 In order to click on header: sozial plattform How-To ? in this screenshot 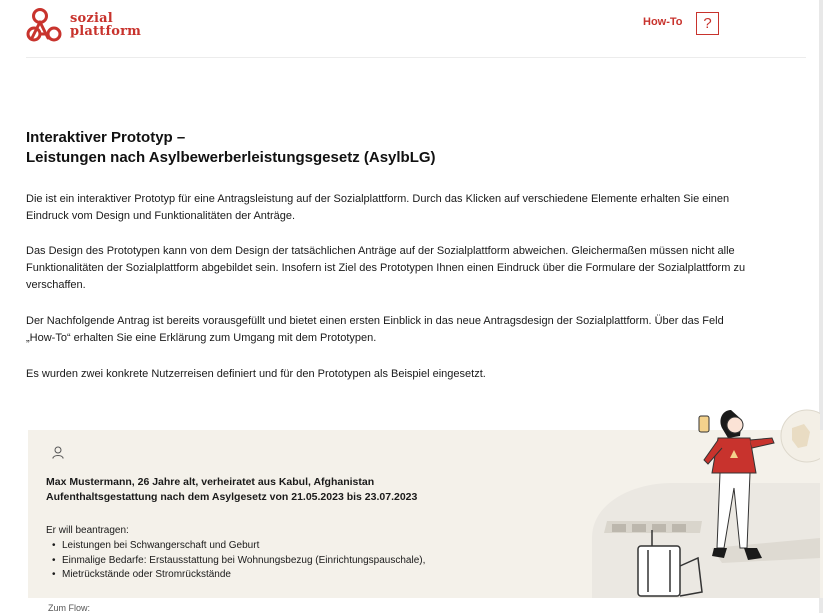, I will do `click(411, 29)`.